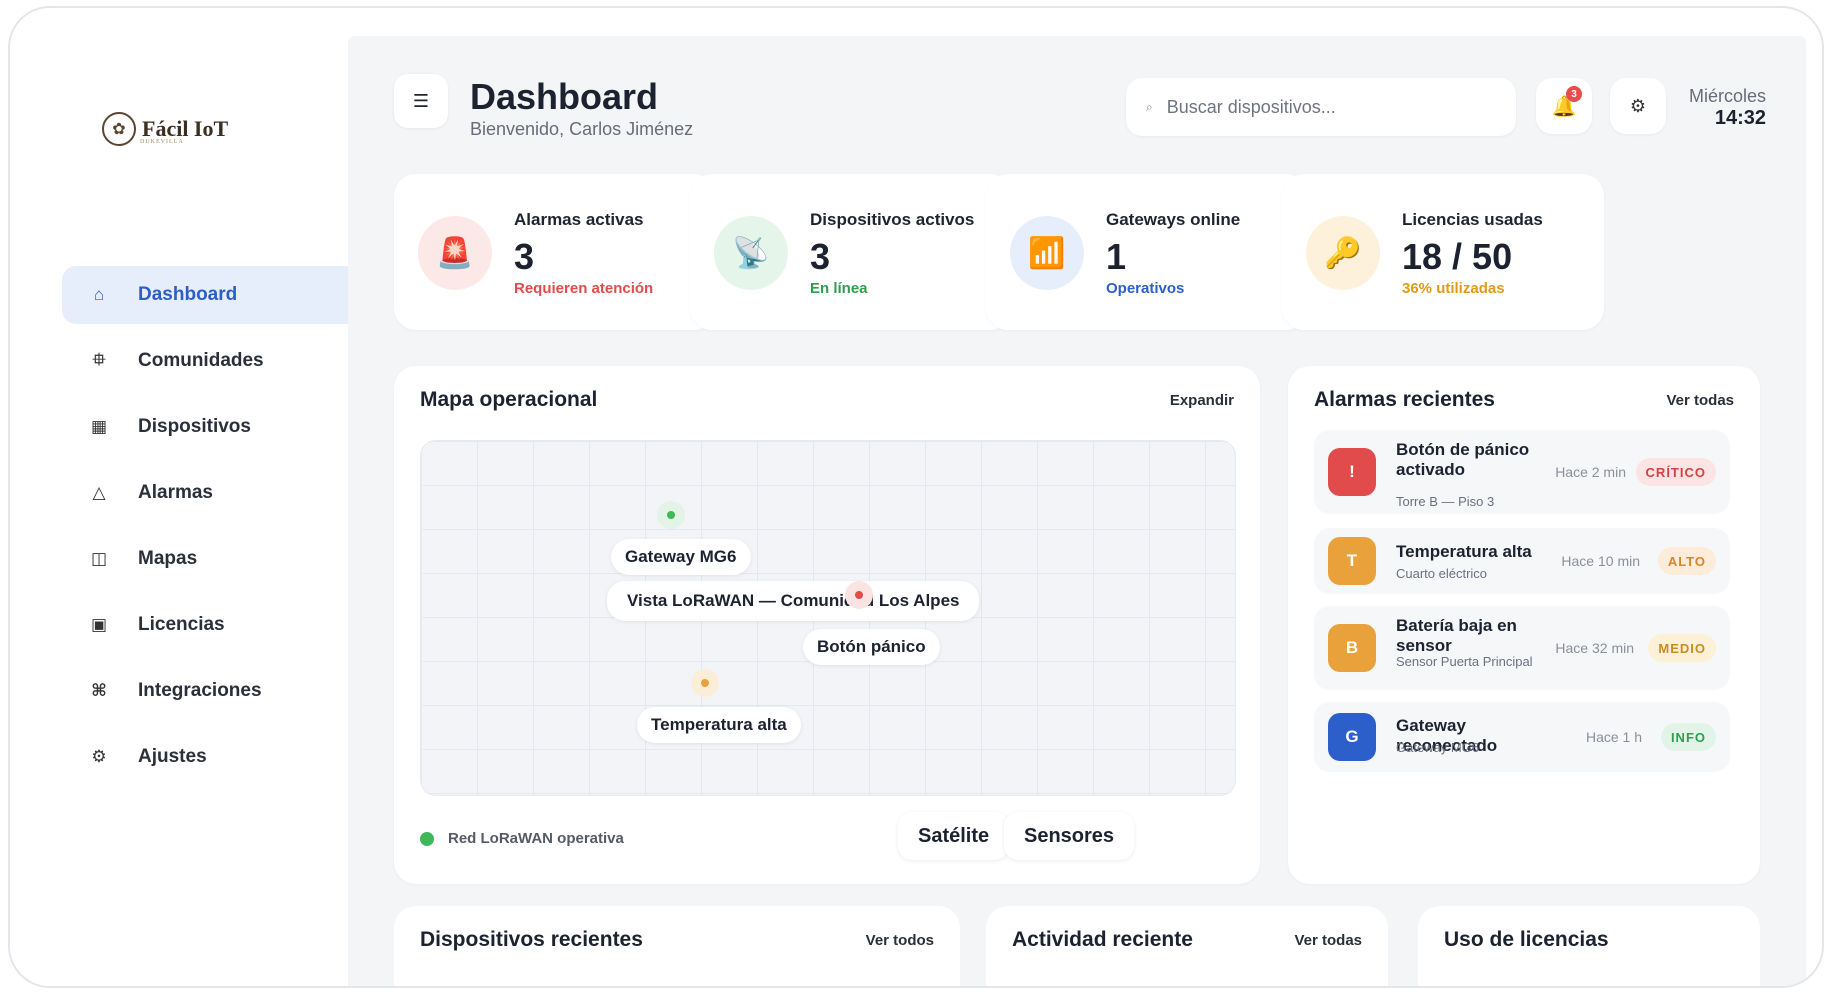 The width and height of the screenshot is (1834, 996). What do you see at coordinates (1594, 648) in the screenshot?
I see `alarm-time: Hace 32 min` at bounding box center [1594, 648].